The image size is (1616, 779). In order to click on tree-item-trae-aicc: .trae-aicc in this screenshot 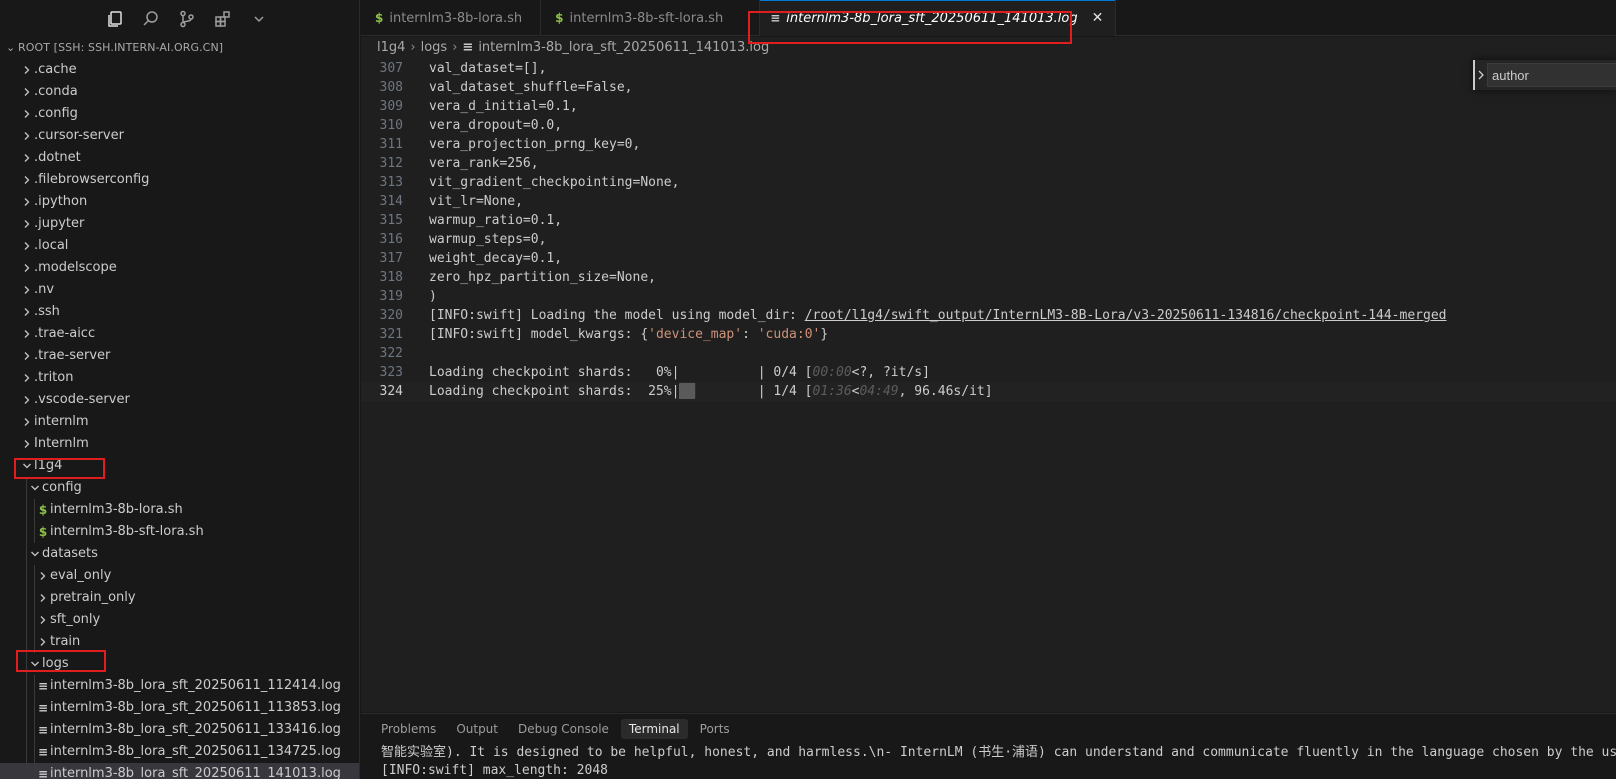, I will do `click(179, 334)`.